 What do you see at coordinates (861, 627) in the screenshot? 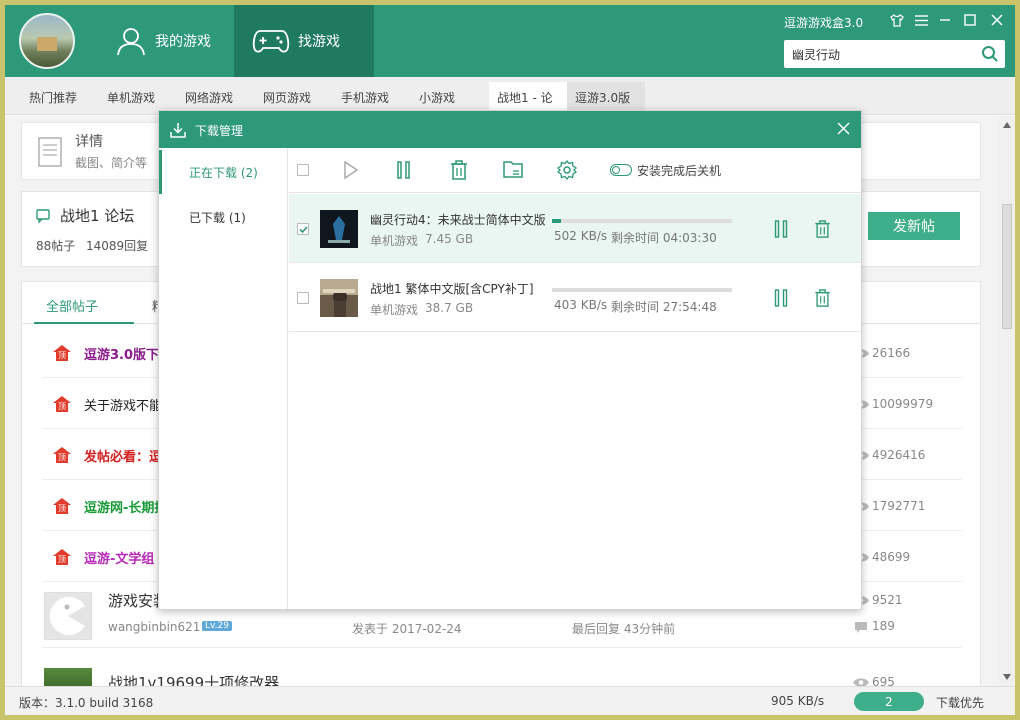
I see `comment-icon` at bounding box center [861, 627].